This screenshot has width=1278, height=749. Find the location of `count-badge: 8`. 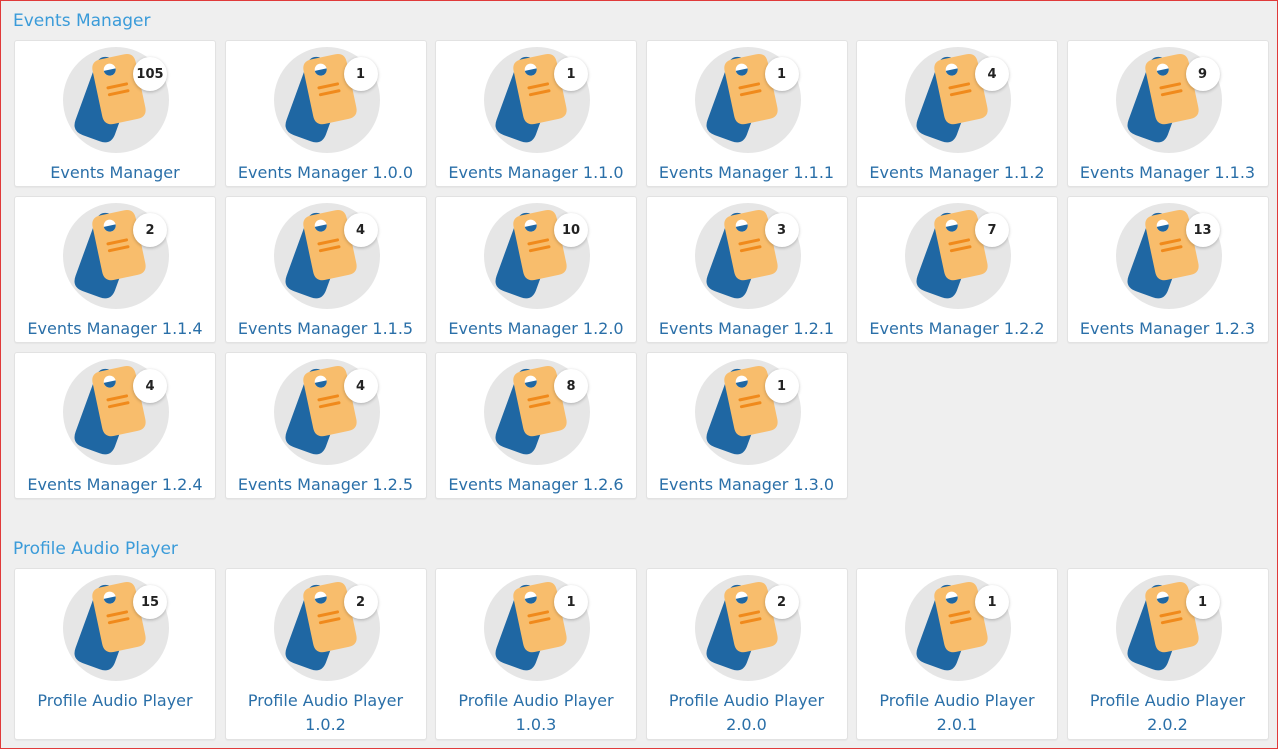

count-badge: 8 is located at coordinates (571, 386).